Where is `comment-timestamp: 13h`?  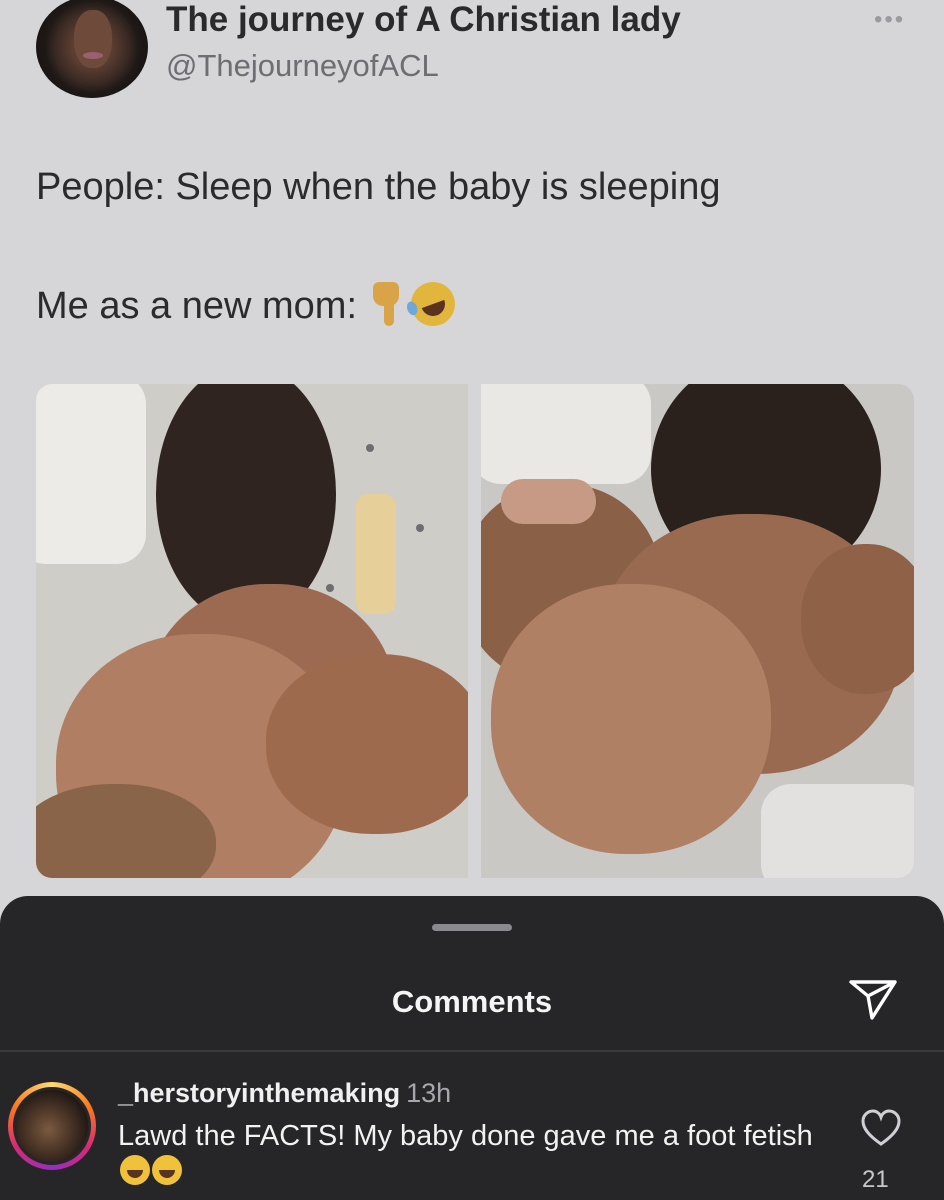 comment-timestamp: 13h is located at coordinates (429, 1093).